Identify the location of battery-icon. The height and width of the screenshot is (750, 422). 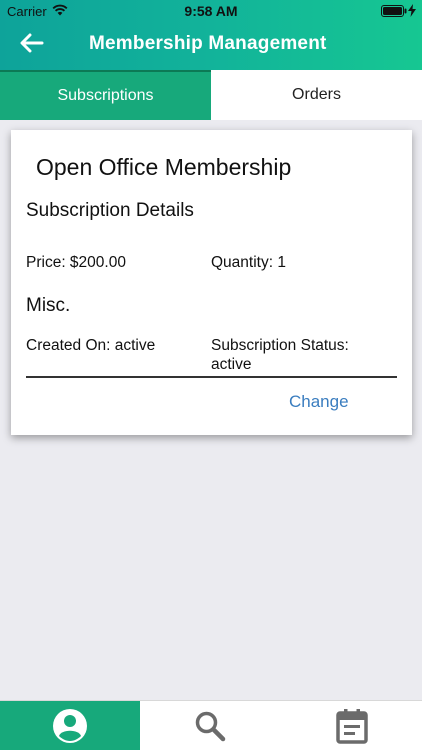
(394, 11).